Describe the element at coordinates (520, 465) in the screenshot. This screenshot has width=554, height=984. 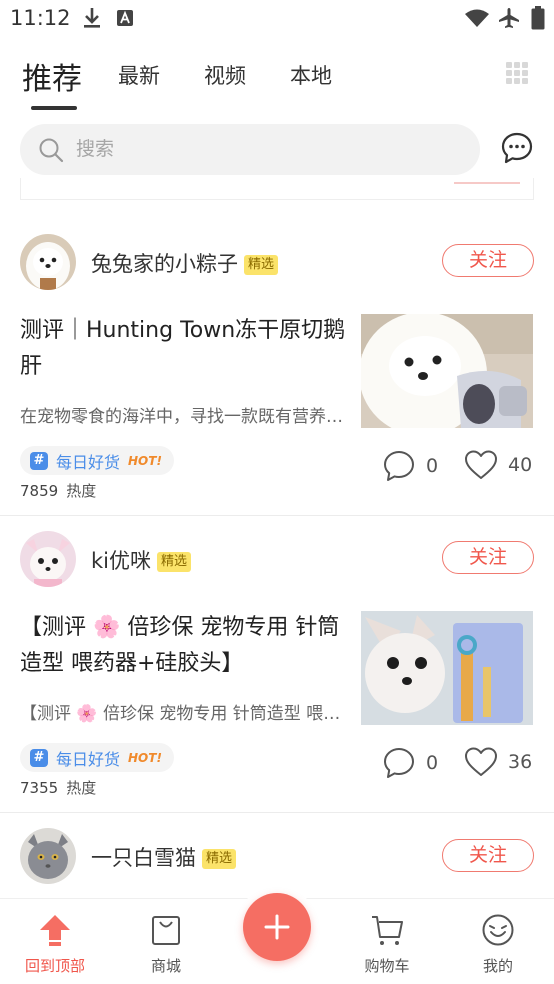
I see `like-count: 40` at that location.